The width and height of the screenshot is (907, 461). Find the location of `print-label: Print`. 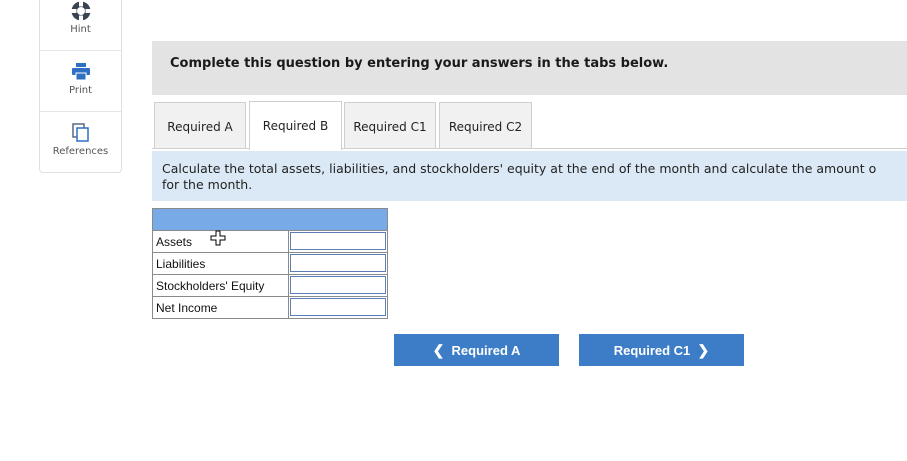

print-label: Print is located at coordinates (80, 90).